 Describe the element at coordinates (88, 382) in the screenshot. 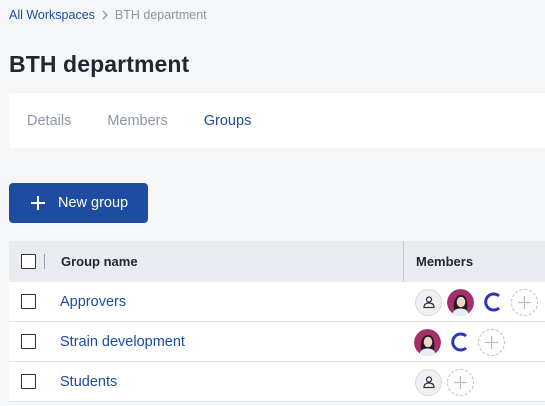

I see `group-name-link: Students` at that location.